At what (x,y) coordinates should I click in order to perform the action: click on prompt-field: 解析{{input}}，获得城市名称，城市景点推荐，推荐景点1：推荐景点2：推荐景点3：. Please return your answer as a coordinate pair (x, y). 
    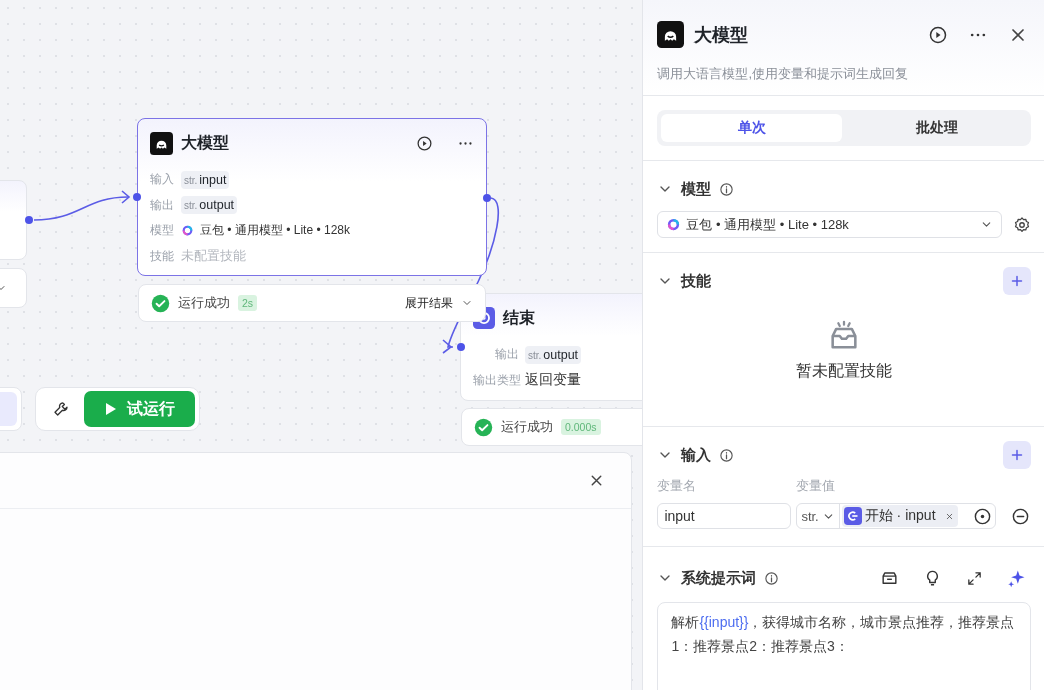
    Looking at the image, I should click on (844, 646).